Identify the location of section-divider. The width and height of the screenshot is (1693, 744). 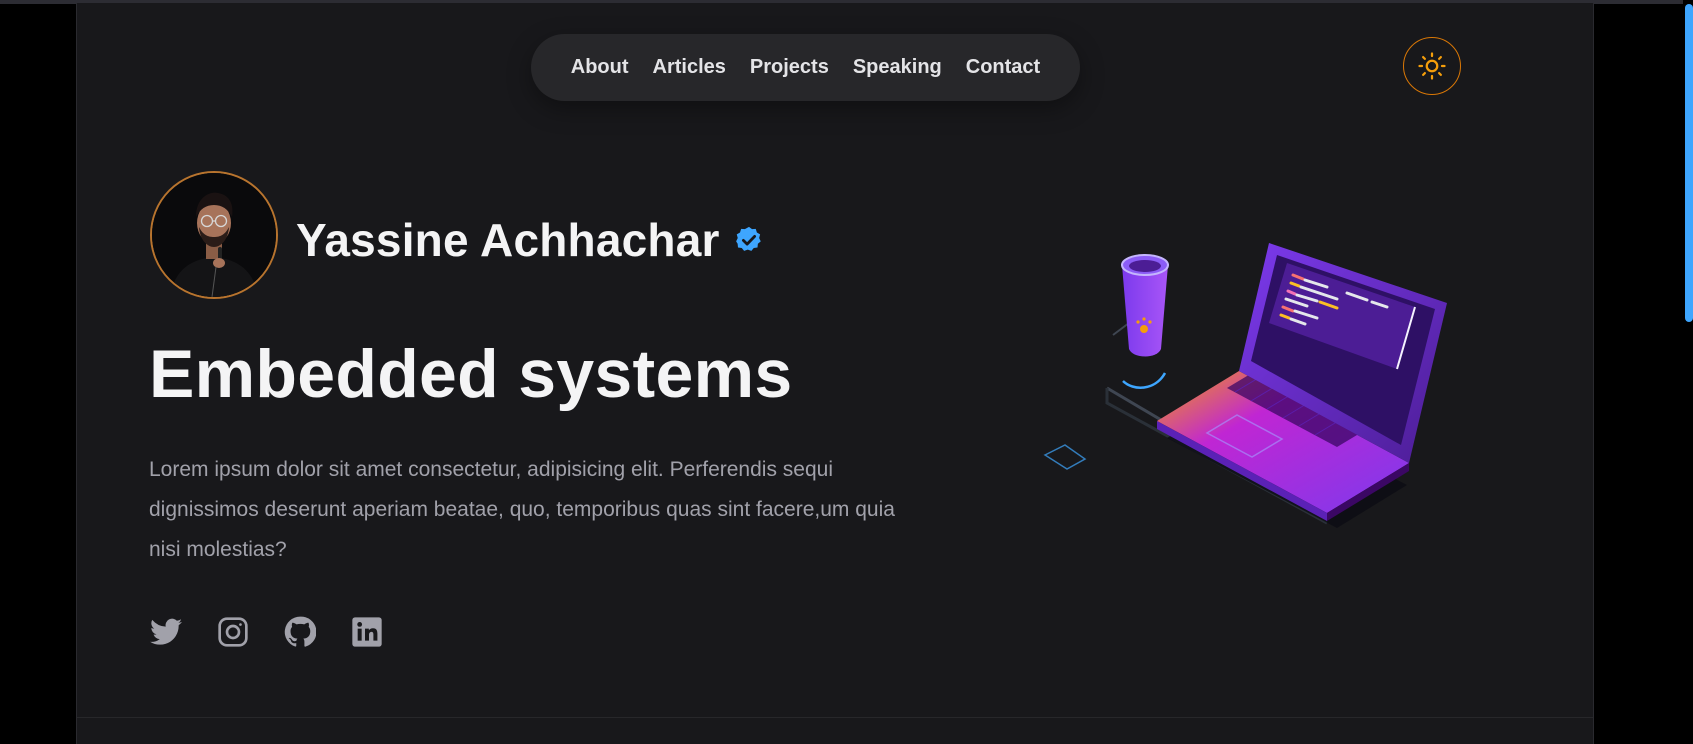
(835, 717).